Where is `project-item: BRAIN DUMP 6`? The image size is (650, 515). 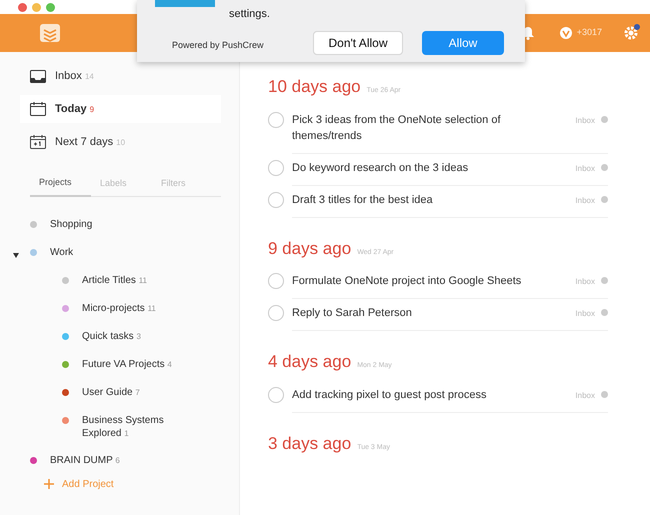 project-item: BRAIN DUMP 6 is located at coordinates (110, 460).